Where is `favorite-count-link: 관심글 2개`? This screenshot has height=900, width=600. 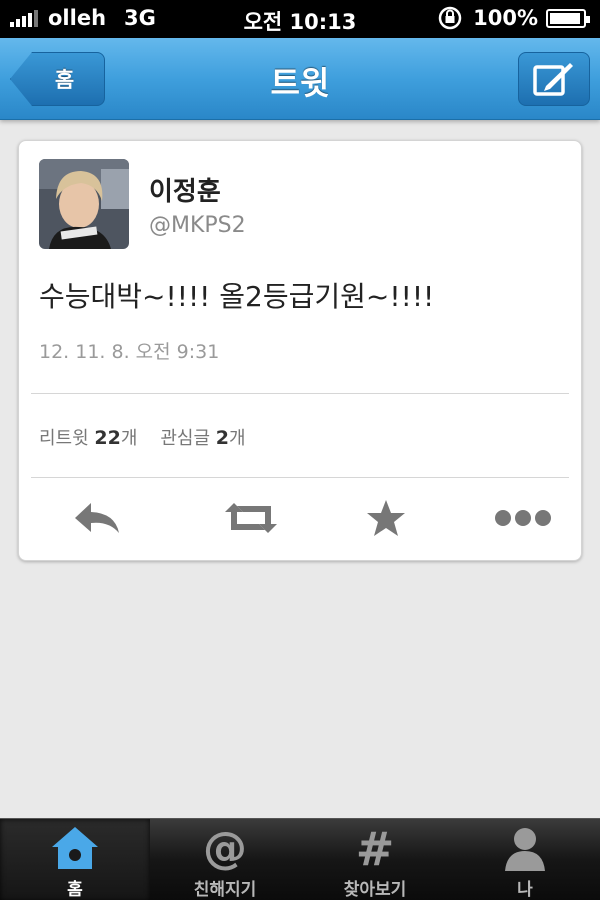 favorite-count-link: 관심글 2개 is located at coordinates (203, 438).